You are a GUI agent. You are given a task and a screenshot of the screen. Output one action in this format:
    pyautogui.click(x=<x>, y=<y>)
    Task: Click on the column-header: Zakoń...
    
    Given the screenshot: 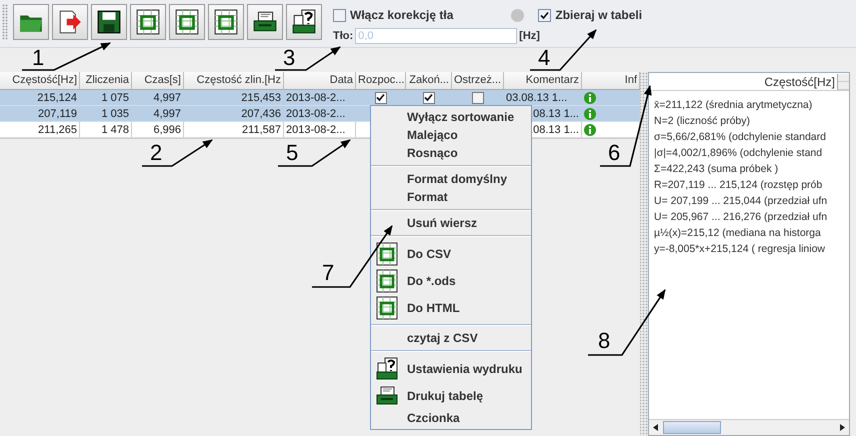 What is the action you would take?
    pyautogui.click(x=429, y=80)
    